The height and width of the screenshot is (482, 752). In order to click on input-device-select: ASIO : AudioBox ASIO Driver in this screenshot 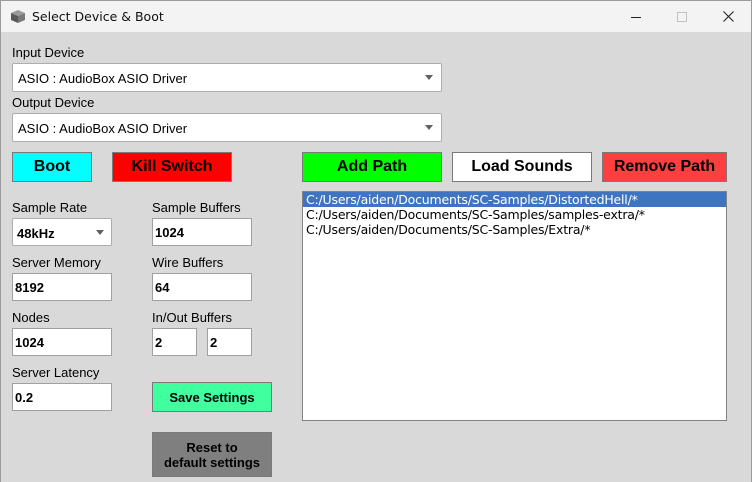, I will do `click(227, 77)`.